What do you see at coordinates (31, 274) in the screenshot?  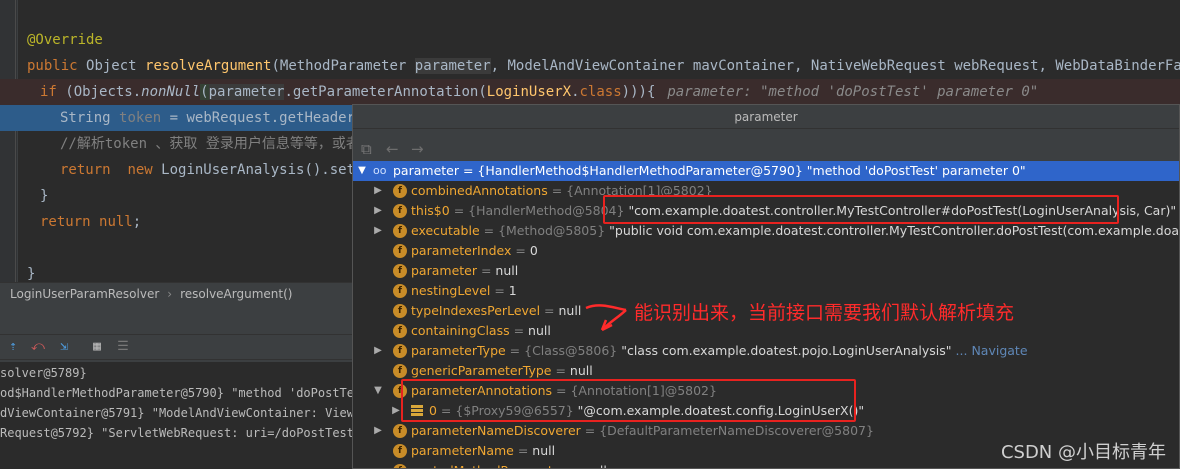 I see `final-brace: }` at bounding box center [31, 274].